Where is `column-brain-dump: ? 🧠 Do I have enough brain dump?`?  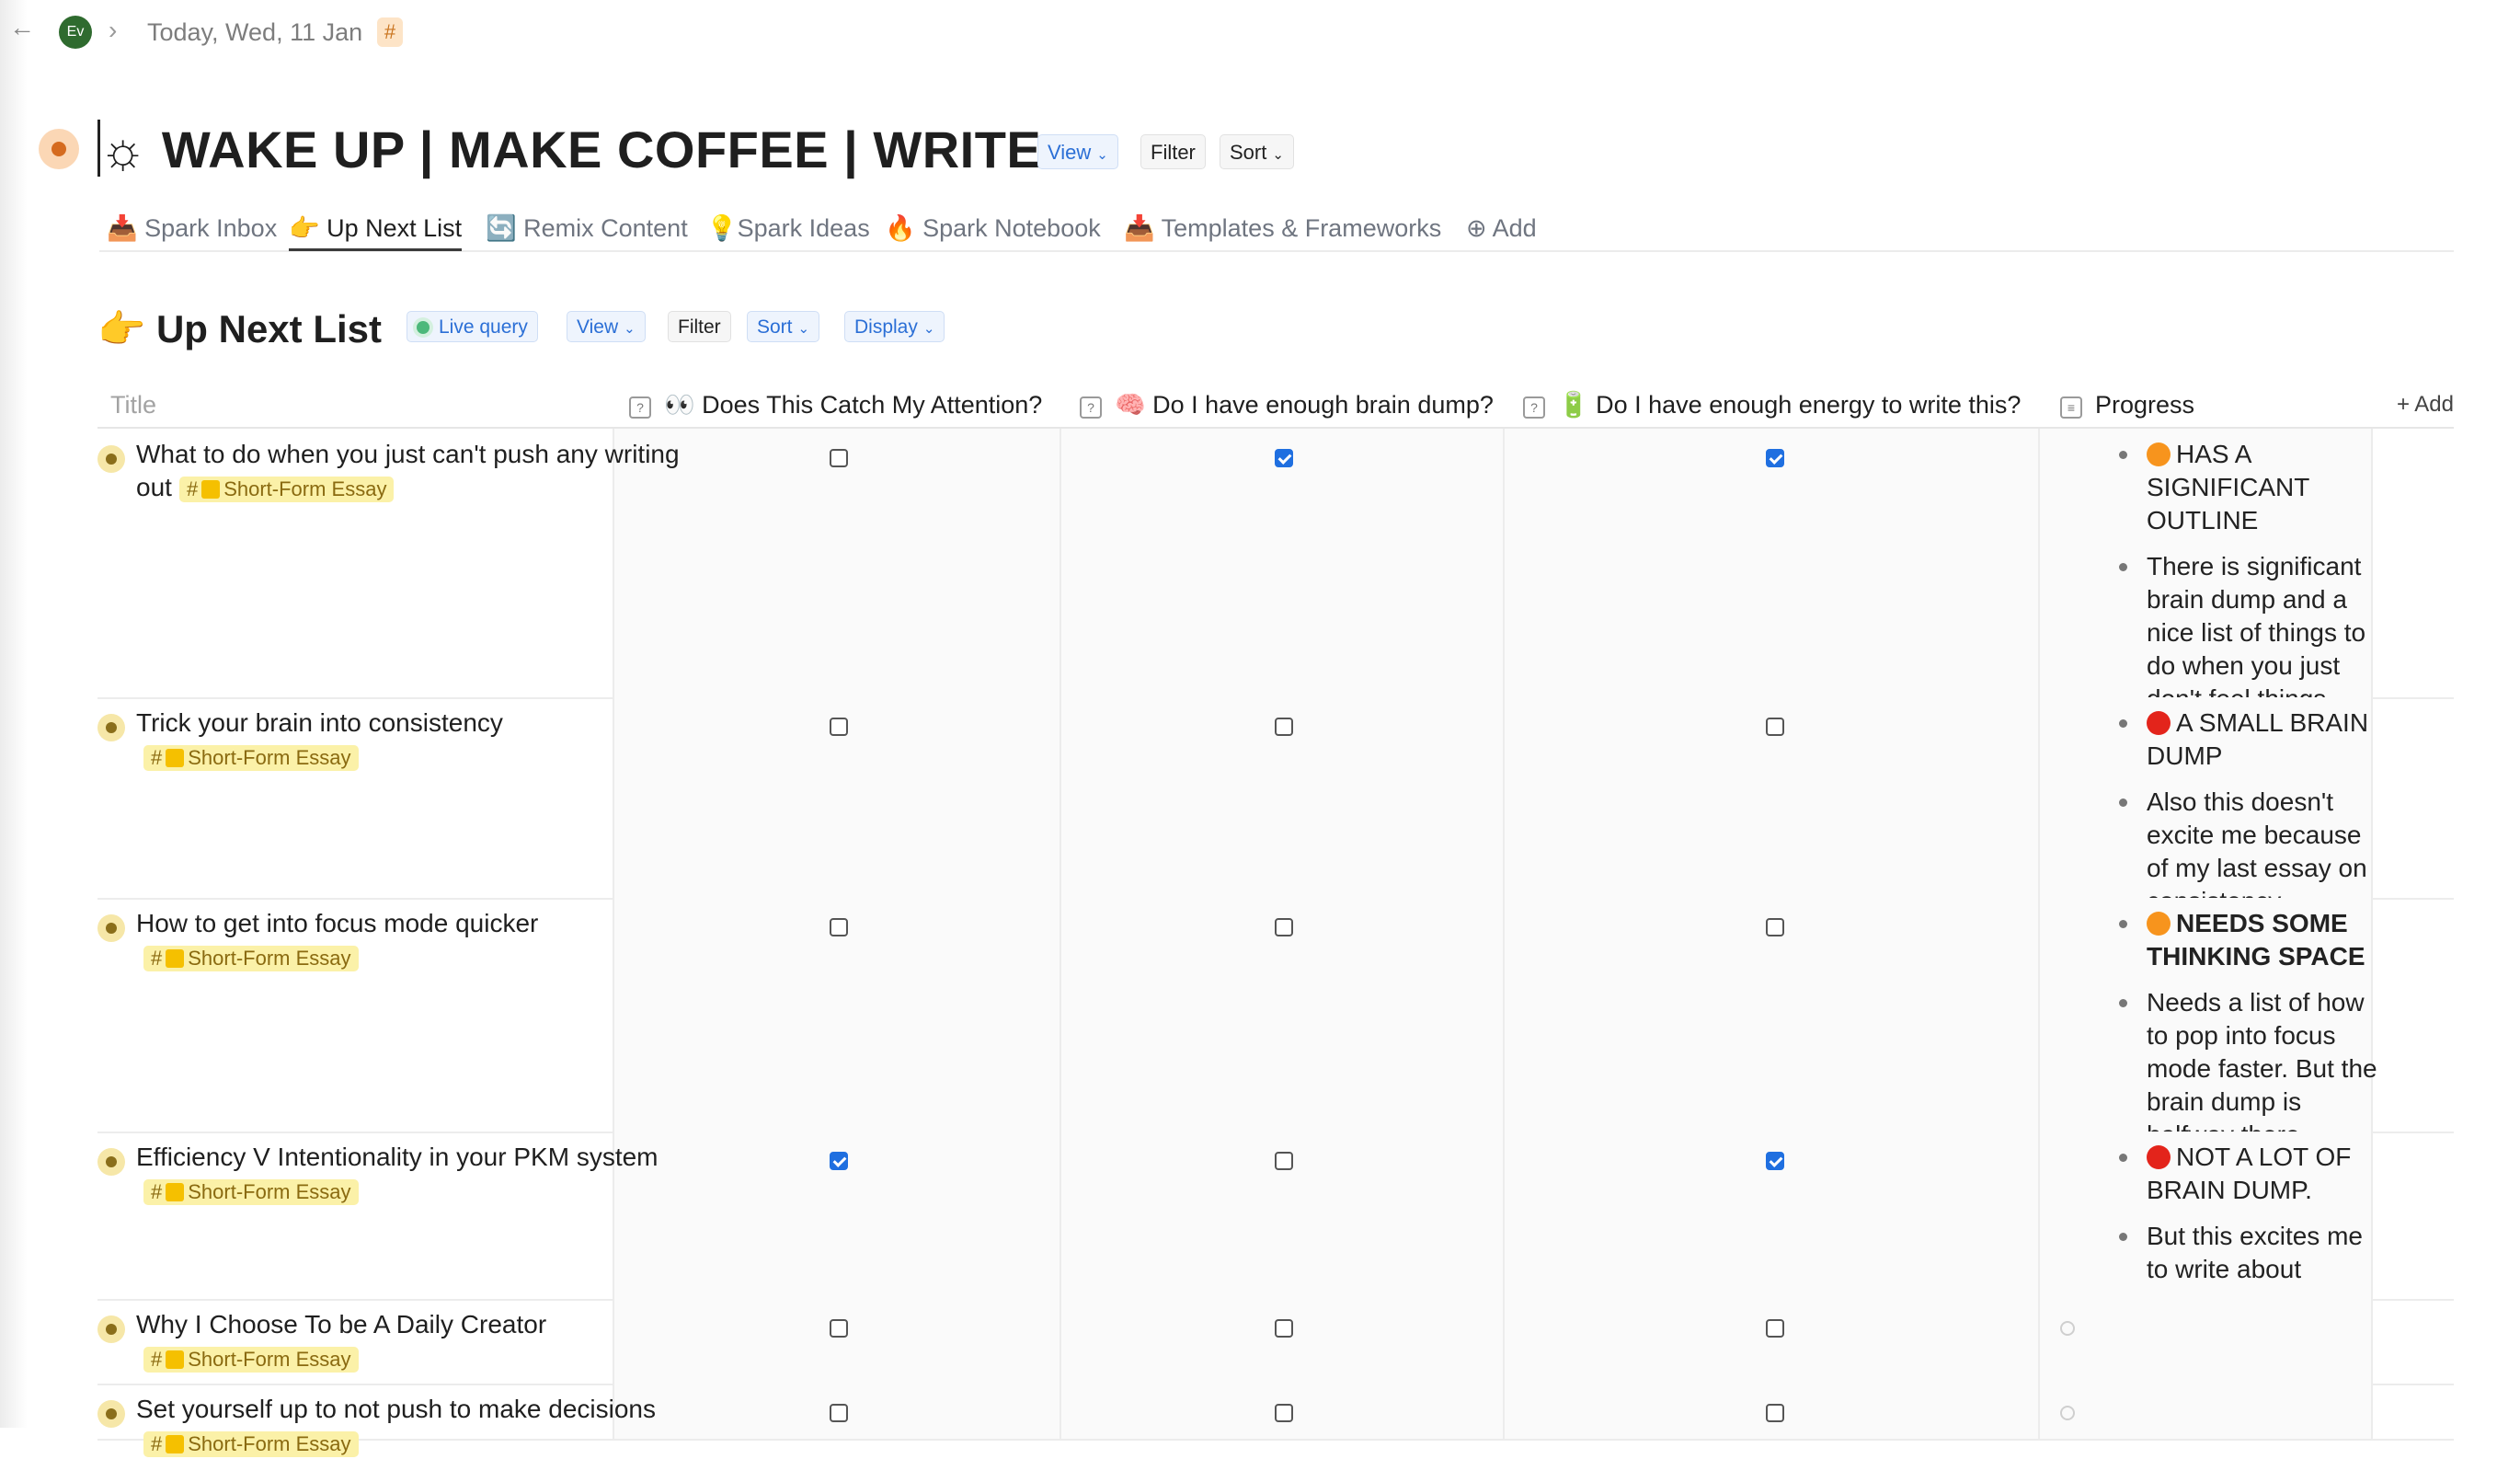 column-brain-dump: ? 🧠 Do I have enough brain dump? is located at coordinates (1287, 405).